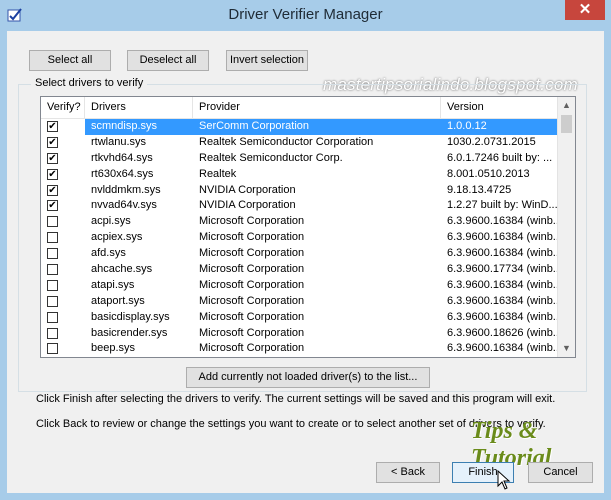 The width and height of the screenshot is (611, 500). What do you see at coordinates (70, 60) in the screenshot?
I see `select-all-button: Select all` at bounding box center [70, 60].